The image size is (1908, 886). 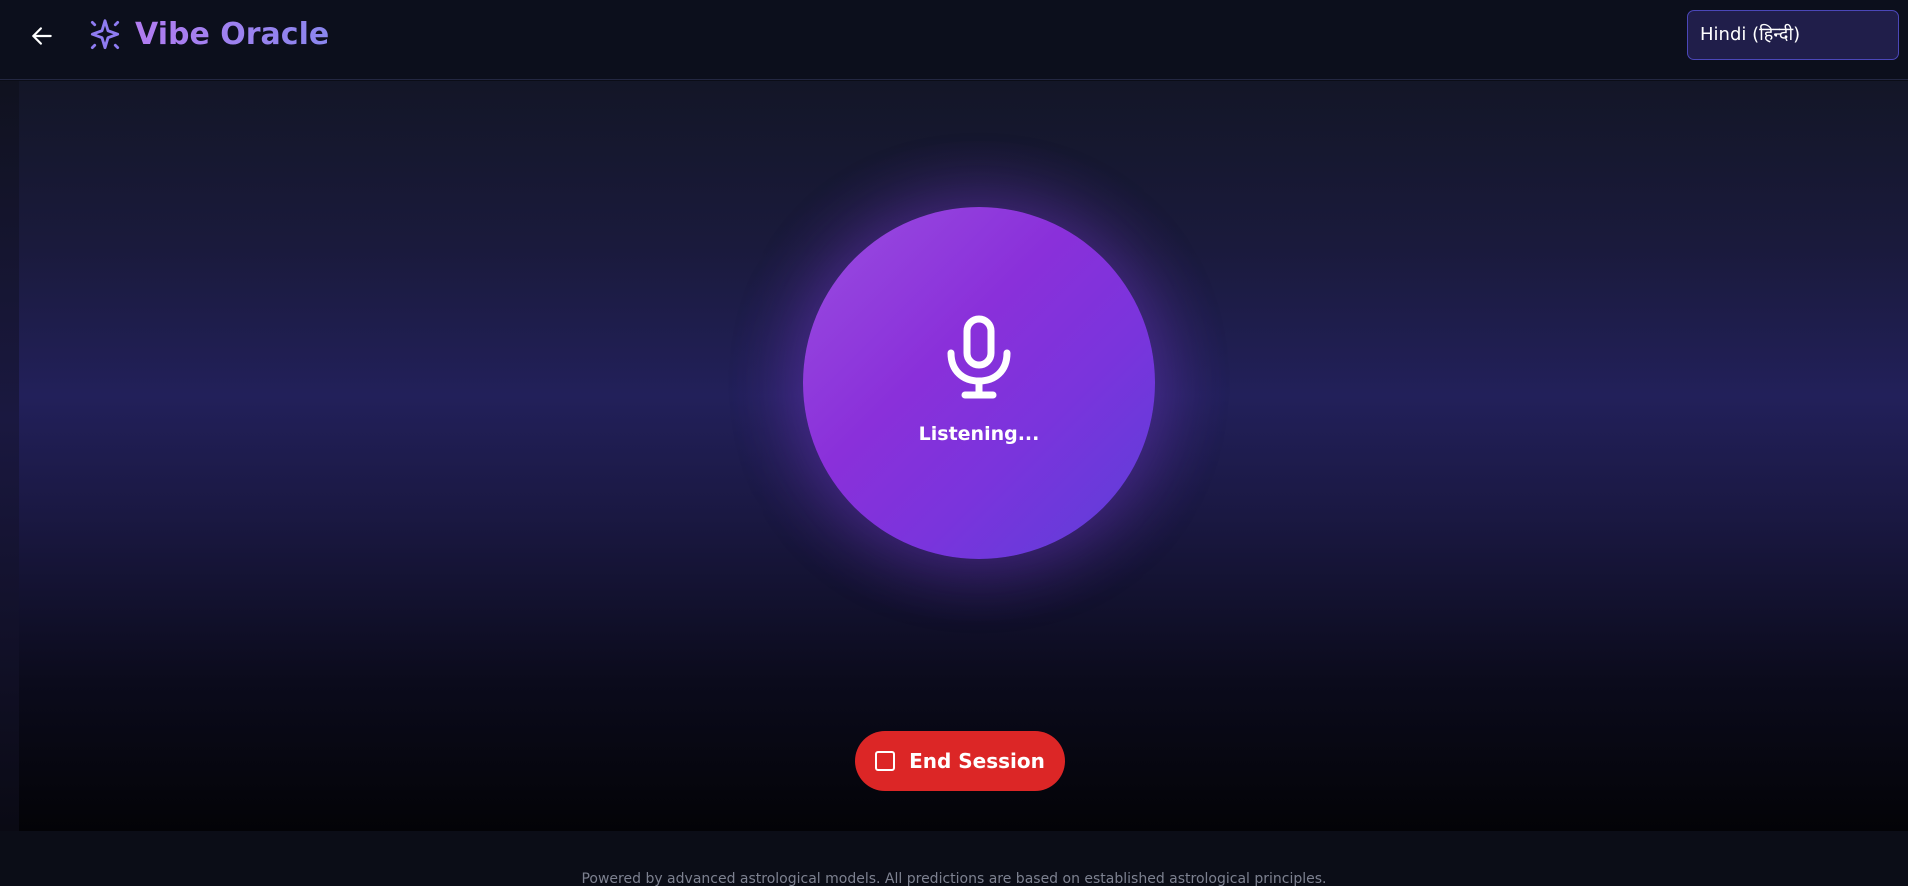 I want to click on end-session-label: End Session, so click(x=977, y=761).